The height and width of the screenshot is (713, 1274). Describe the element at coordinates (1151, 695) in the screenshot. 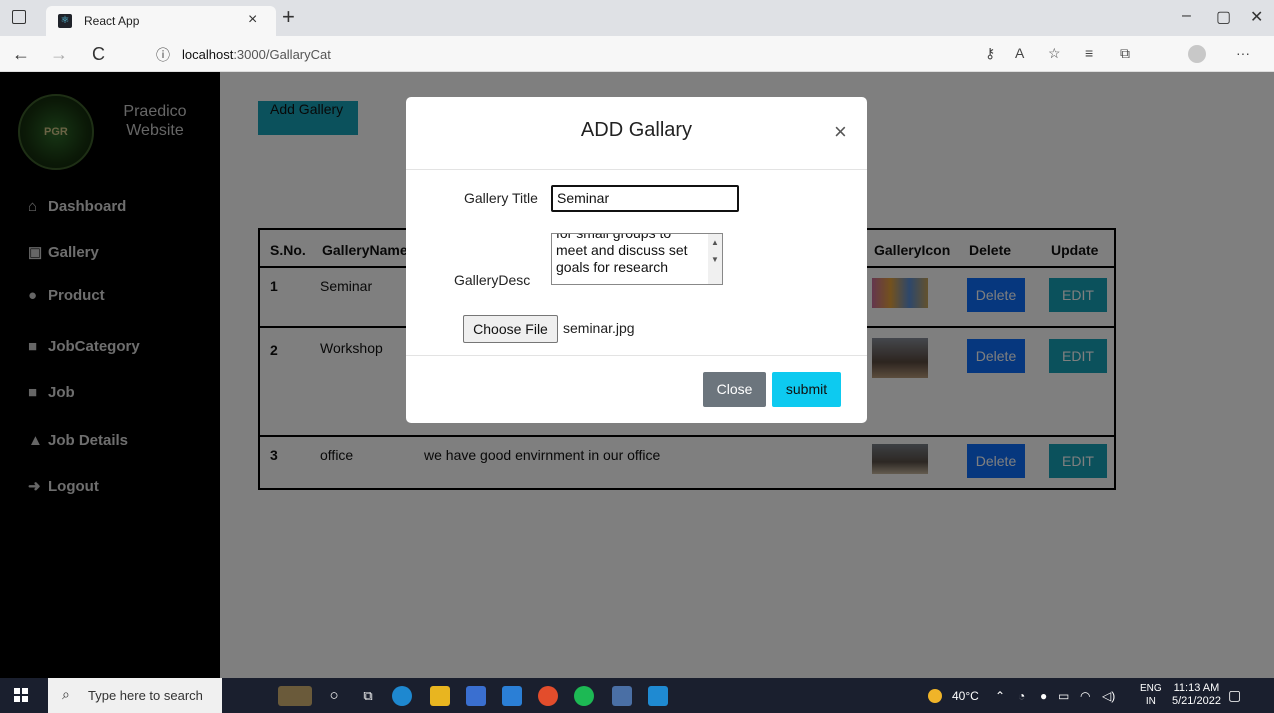

I see `language-indicator: ENG IN` at that location.